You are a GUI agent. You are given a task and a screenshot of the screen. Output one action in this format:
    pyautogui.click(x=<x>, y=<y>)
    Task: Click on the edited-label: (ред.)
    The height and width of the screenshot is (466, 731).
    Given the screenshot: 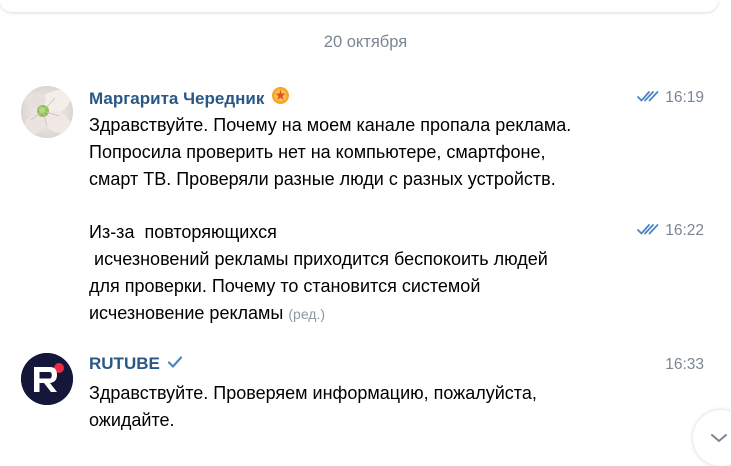 What is the action you would take?
    pyautogui.click(x=307, y=314)
    